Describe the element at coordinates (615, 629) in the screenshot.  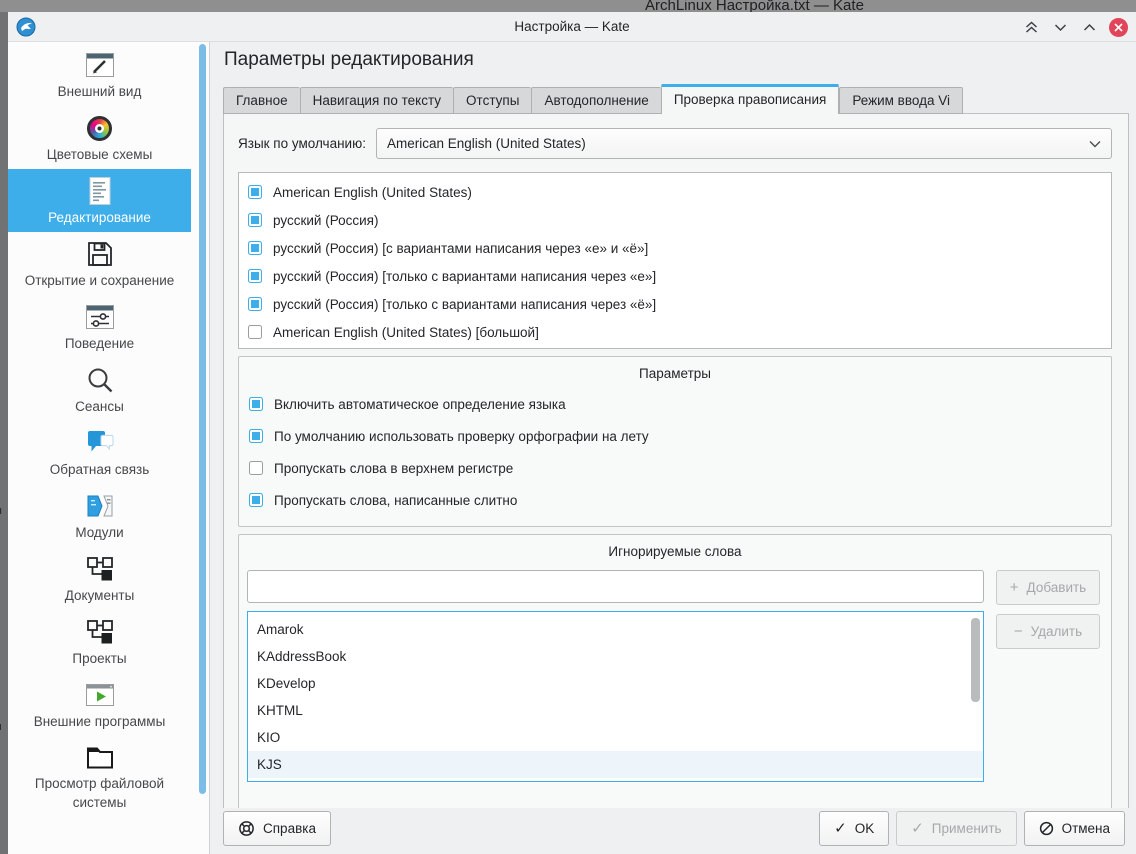
I see `word-row: Amarok` at that location.